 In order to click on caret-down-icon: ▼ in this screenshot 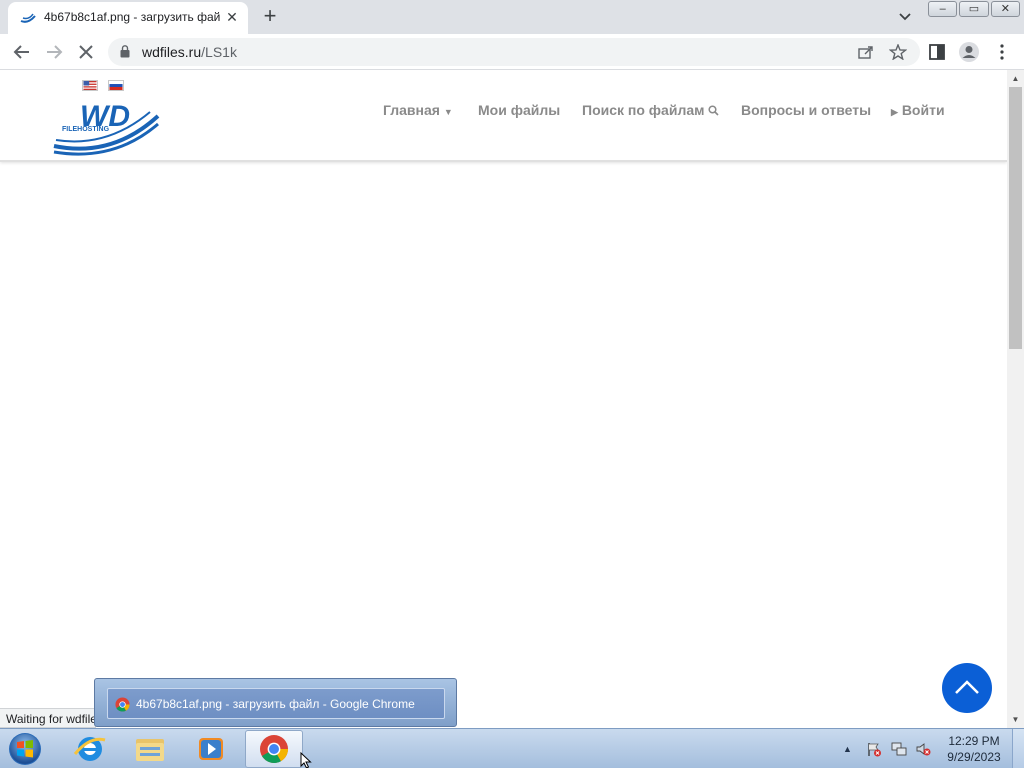, I will do `click(448, 112)`.